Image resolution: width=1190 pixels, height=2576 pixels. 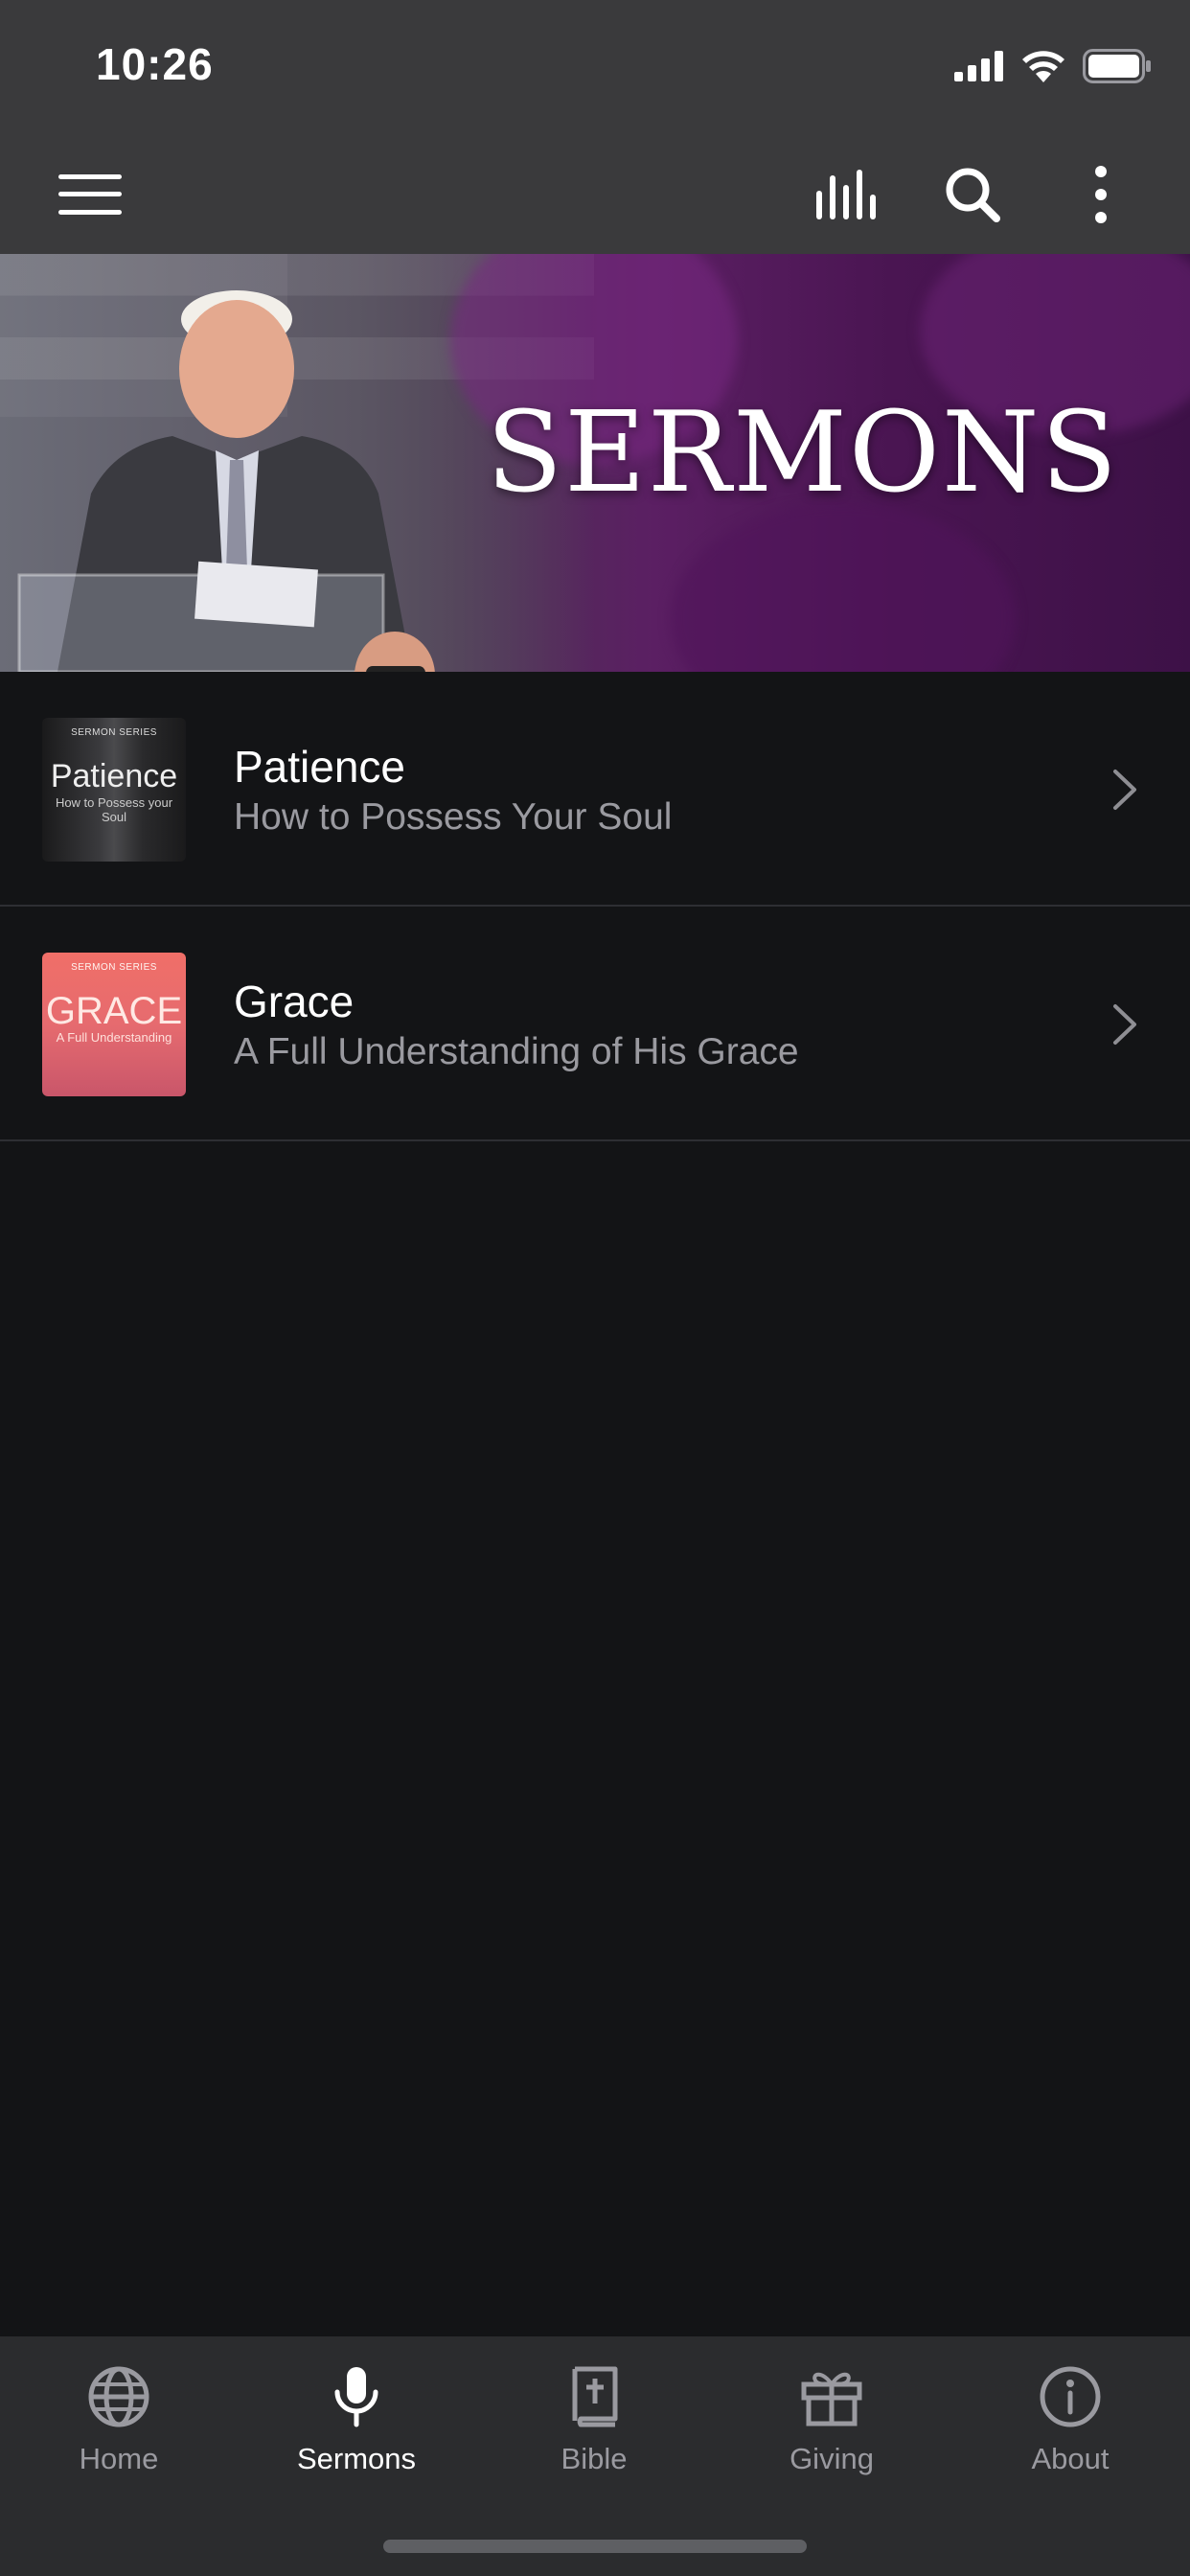 What do you see at coordinates (114, 1011) in the screenshot?
I see `thumbnail-title: GRACE` at bounding box center [114, 1011].